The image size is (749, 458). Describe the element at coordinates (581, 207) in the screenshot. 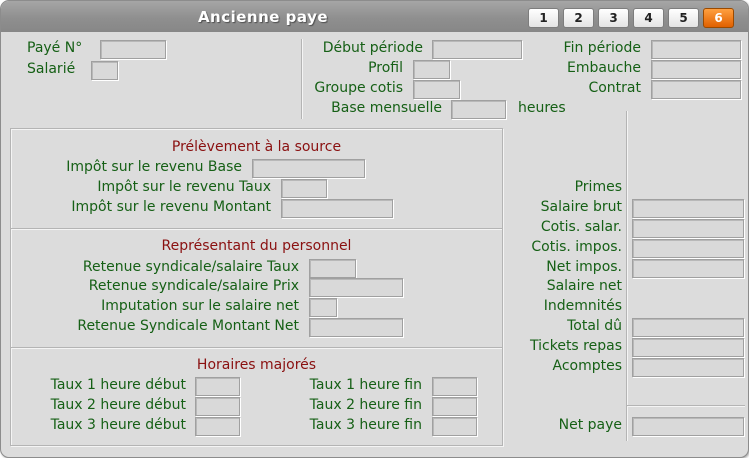

I see `salaire-brut-label: Salaire brut` at that location.